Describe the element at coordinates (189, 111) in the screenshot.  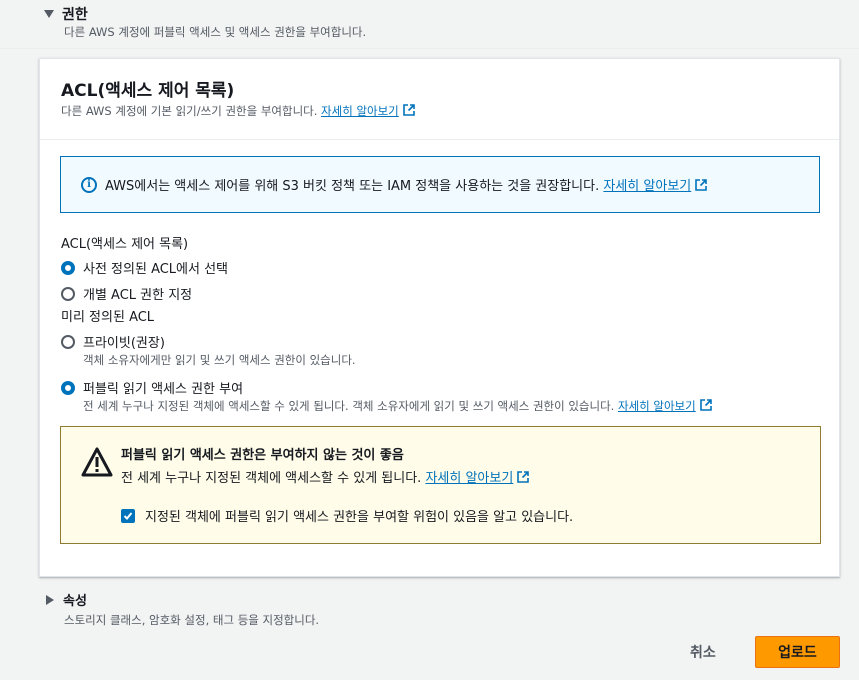
I see `acl-panel-description-text: 다른 AWS 계정에 기본 읽기/쓰기 권한을 부여합니다.` at that location.